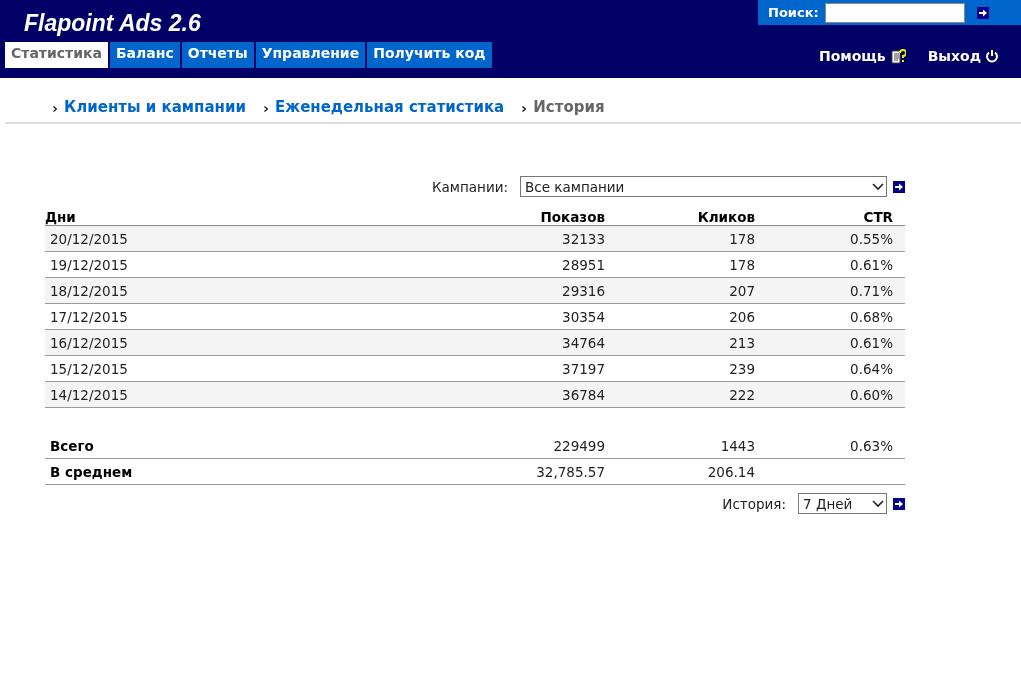 Image resolution: width=1021 pixels, height=685 pixels. I want to click on table-cell-text: 32,785.57, so click(570, 471).